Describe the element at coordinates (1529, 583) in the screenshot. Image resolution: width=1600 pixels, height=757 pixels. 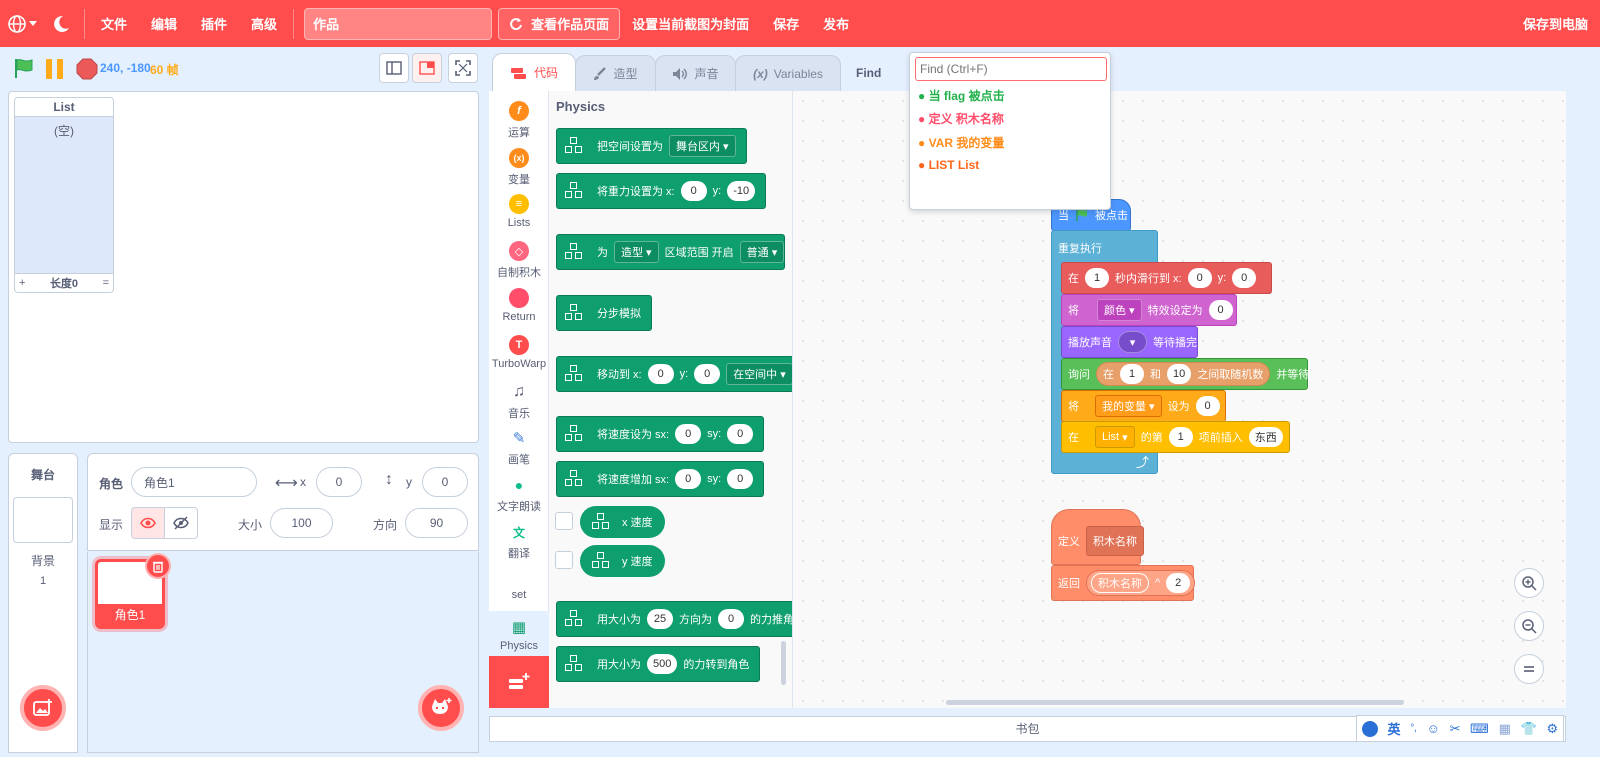
I see `zoom-in-button` at that location.